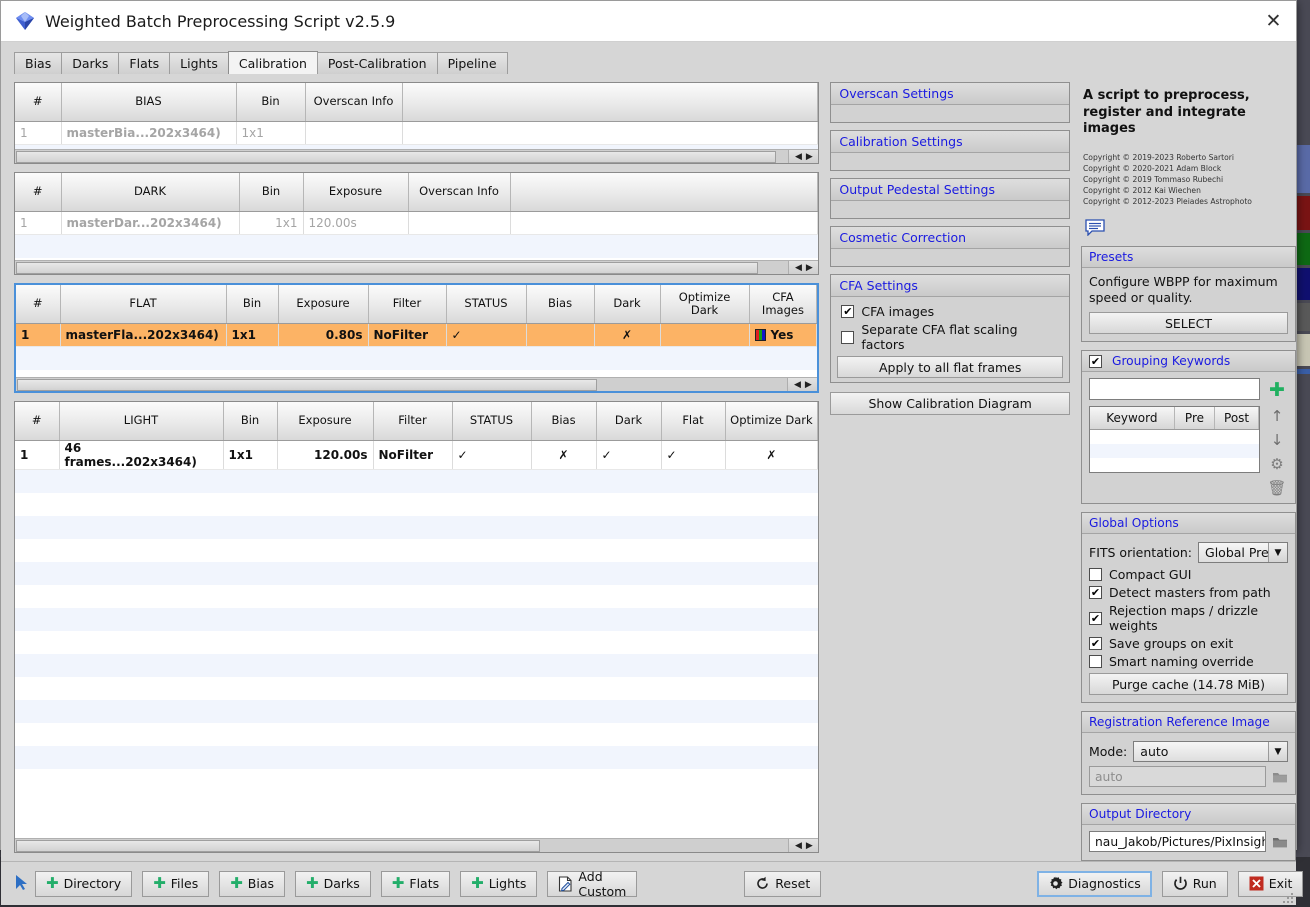  What do you see at coordinates (1276, 464) in the screenshot?
I see `settings-icon: ⚙` at bounding box center [1276, 464].